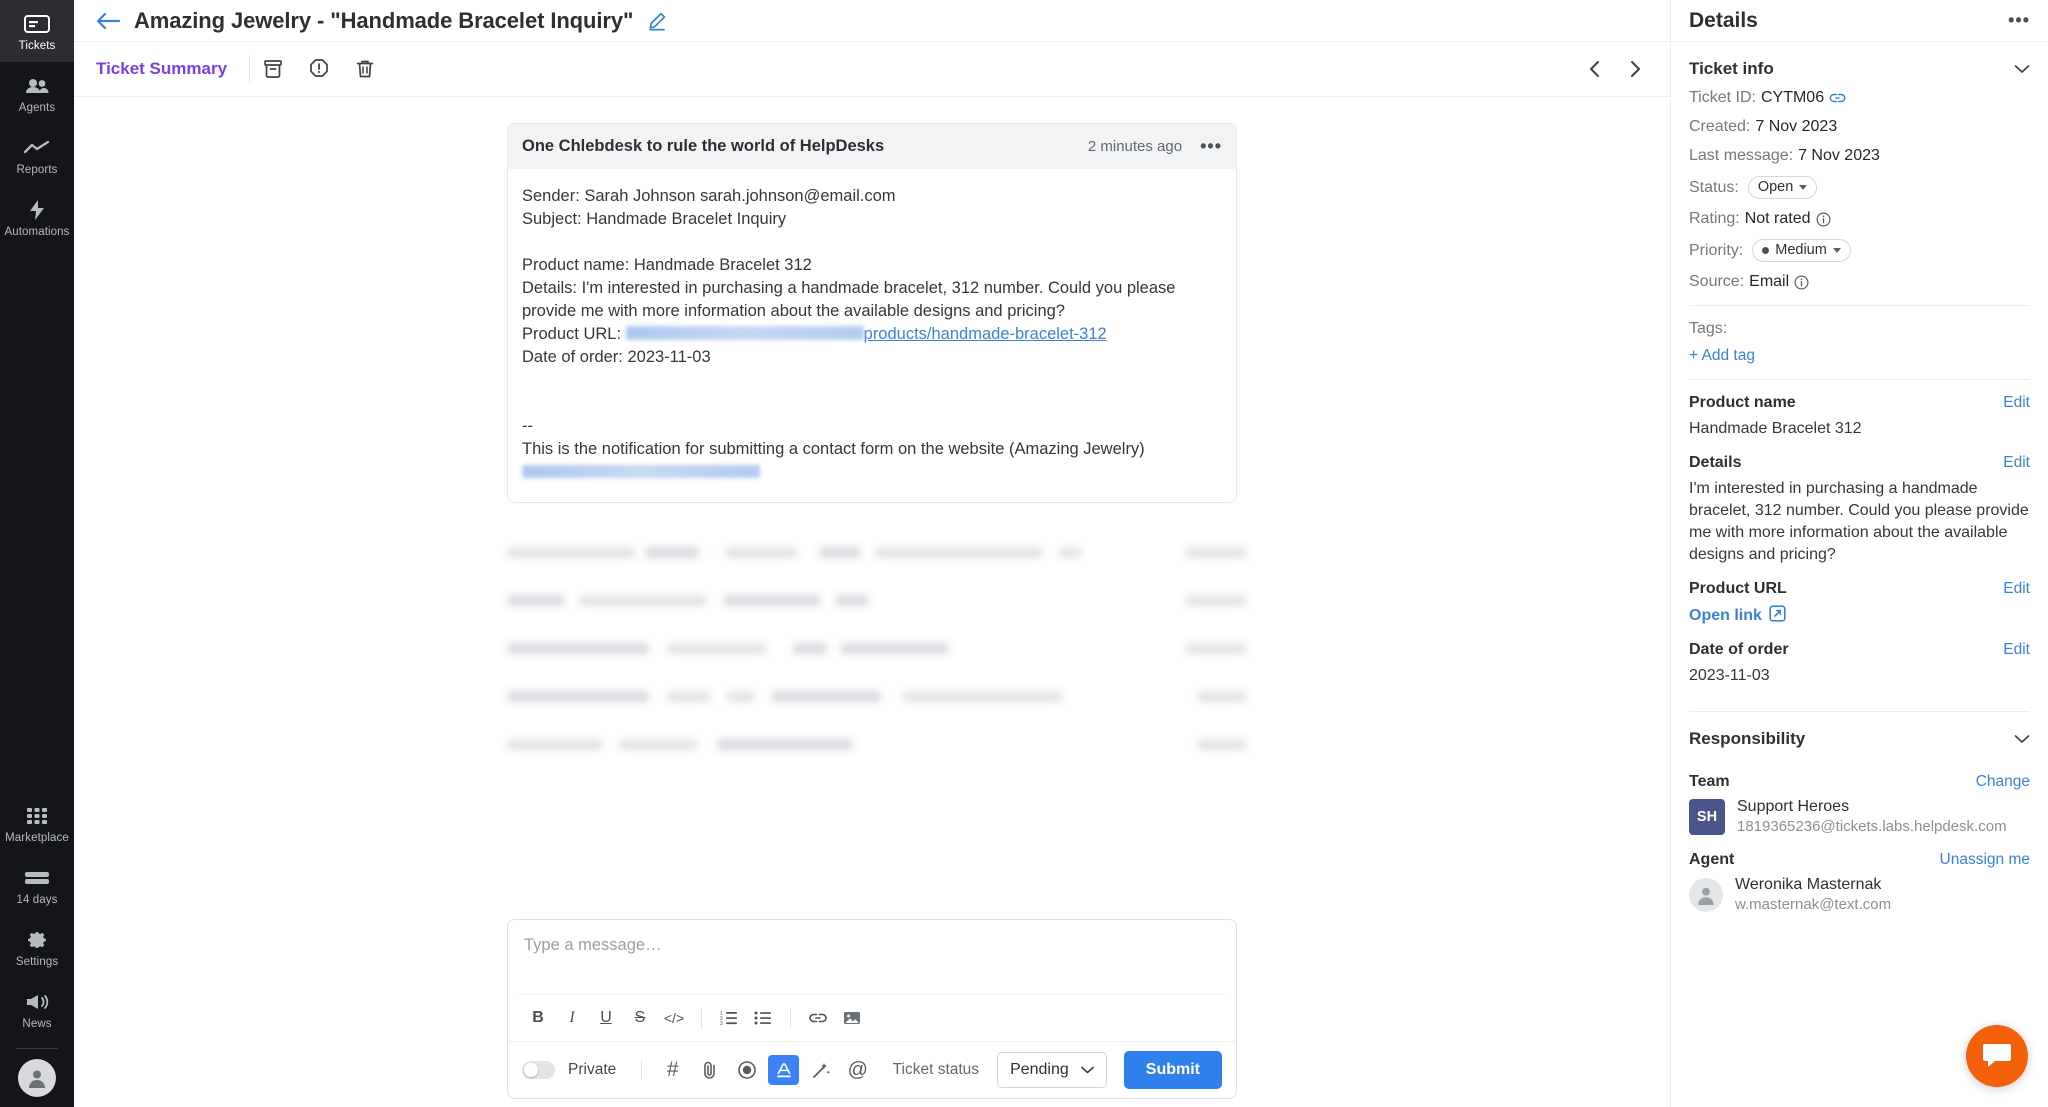 The image size is (2048, 1107). I want to click on text-format-icon, so click(784, 1070).